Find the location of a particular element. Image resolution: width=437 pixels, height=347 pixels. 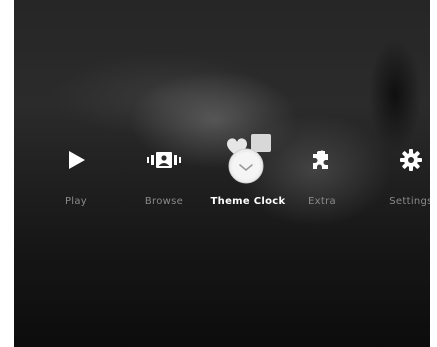

theme-clock-icon is located at coordinates (249, 159).